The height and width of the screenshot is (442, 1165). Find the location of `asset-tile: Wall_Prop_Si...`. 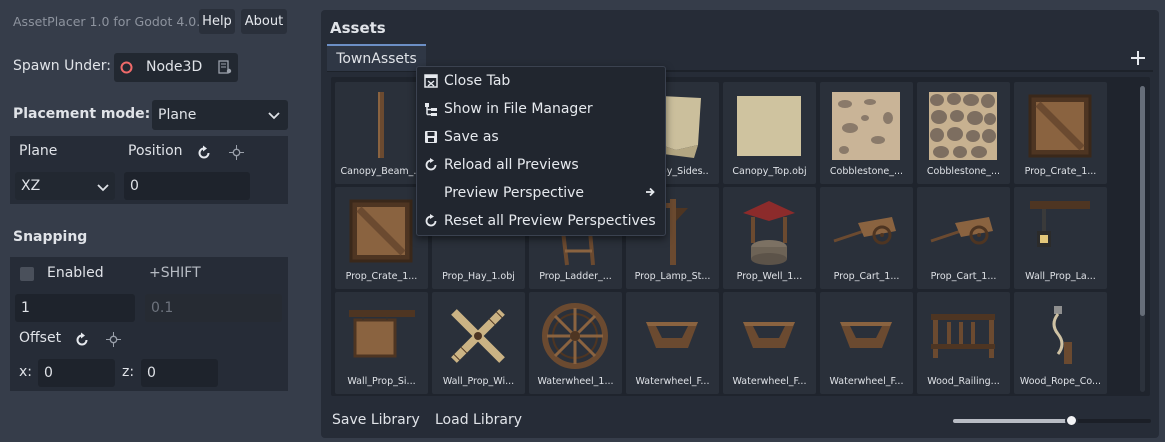

asset-tile: Wall_Prop_Si... is located at coordinates (381, 343).